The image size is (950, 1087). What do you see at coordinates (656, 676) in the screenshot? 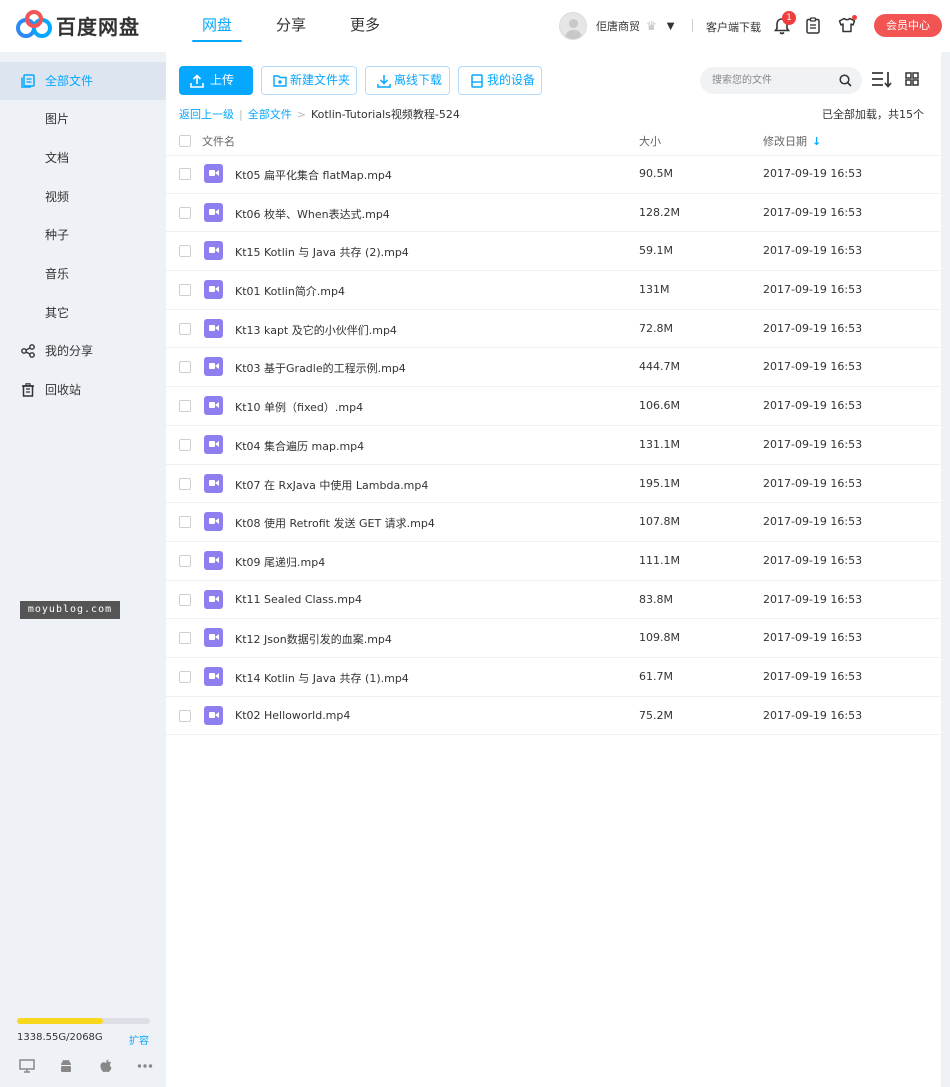
I see `file-size: 61.7M` at bounding box center [656, 676].